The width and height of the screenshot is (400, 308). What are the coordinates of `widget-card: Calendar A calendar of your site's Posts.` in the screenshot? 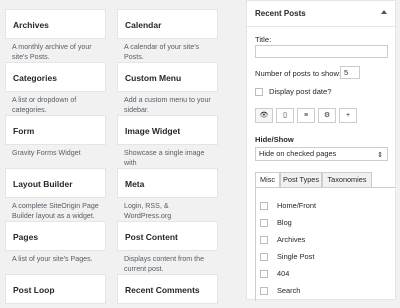 It's located at (167, 35).